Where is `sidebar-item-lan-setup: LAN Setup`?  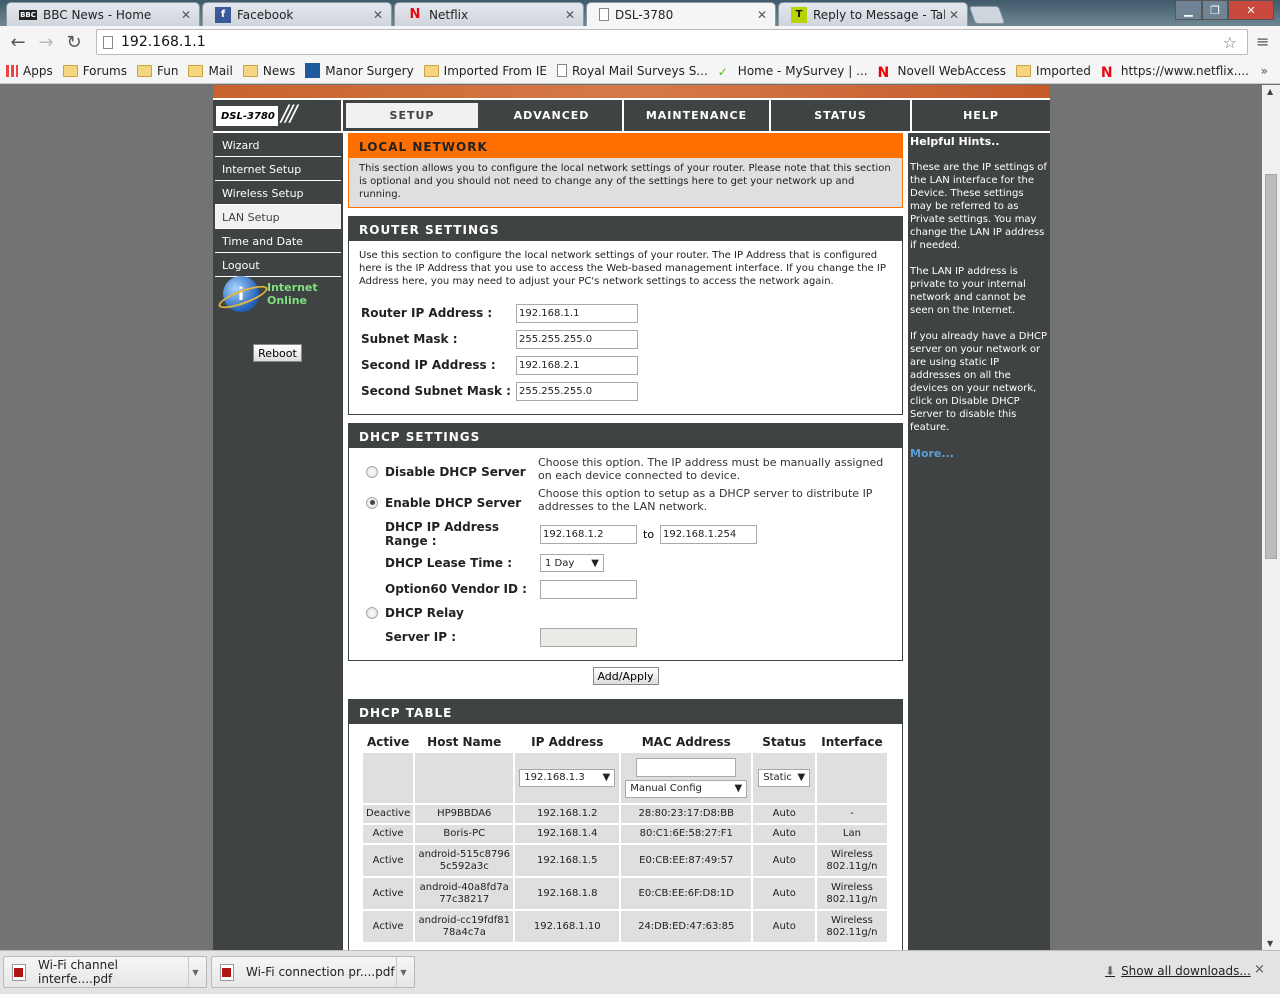
sidebar-item-lan-setup: LAN Setup is located at coordinates (278, 217).